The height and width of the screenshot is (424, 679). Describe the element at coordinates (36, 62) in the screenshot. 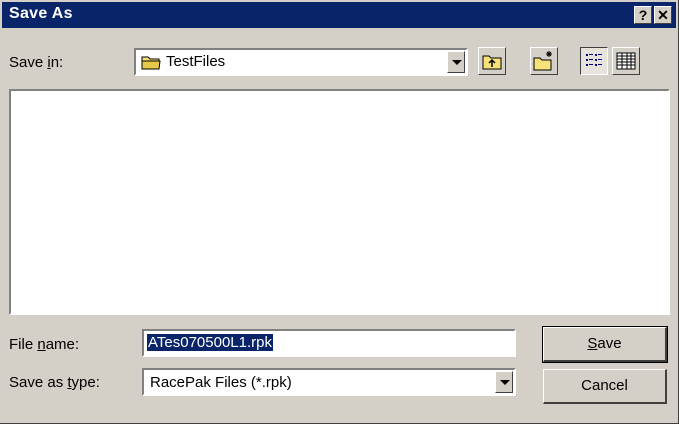

I see `save-in-label: Save in:` at that location.